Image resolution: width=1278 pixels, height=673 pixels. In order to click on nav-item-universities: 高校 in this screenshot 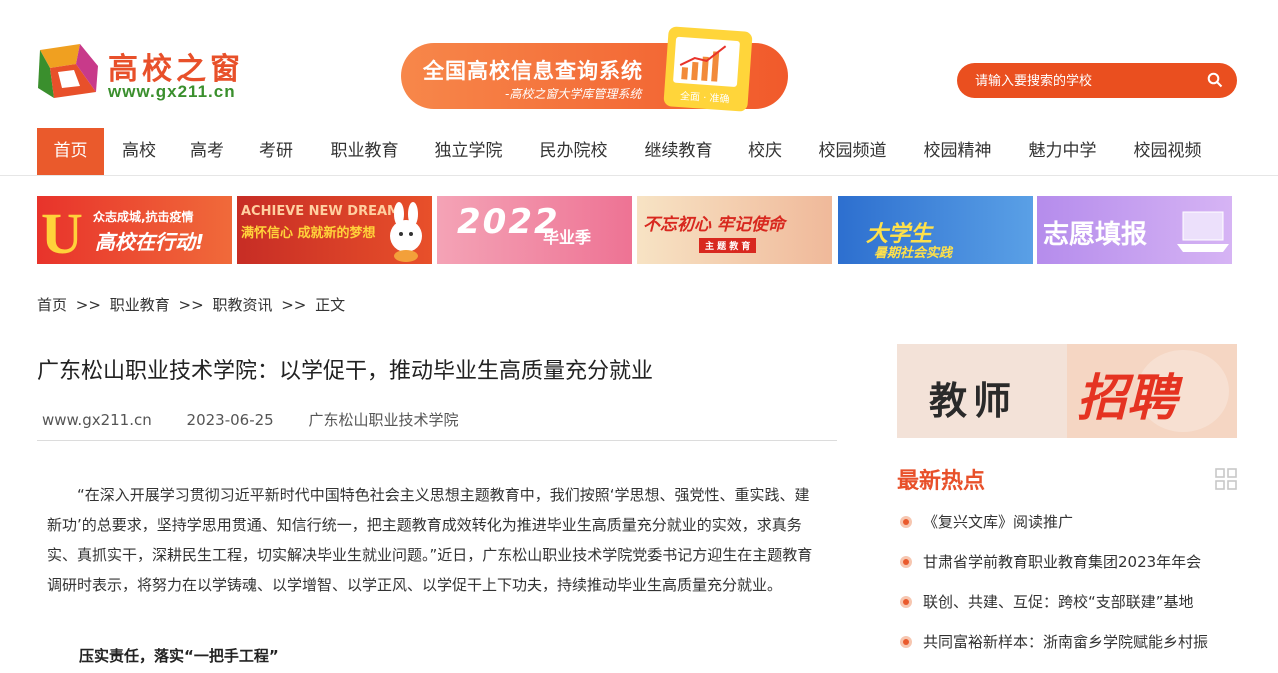, I will do `click(139, 151)`.